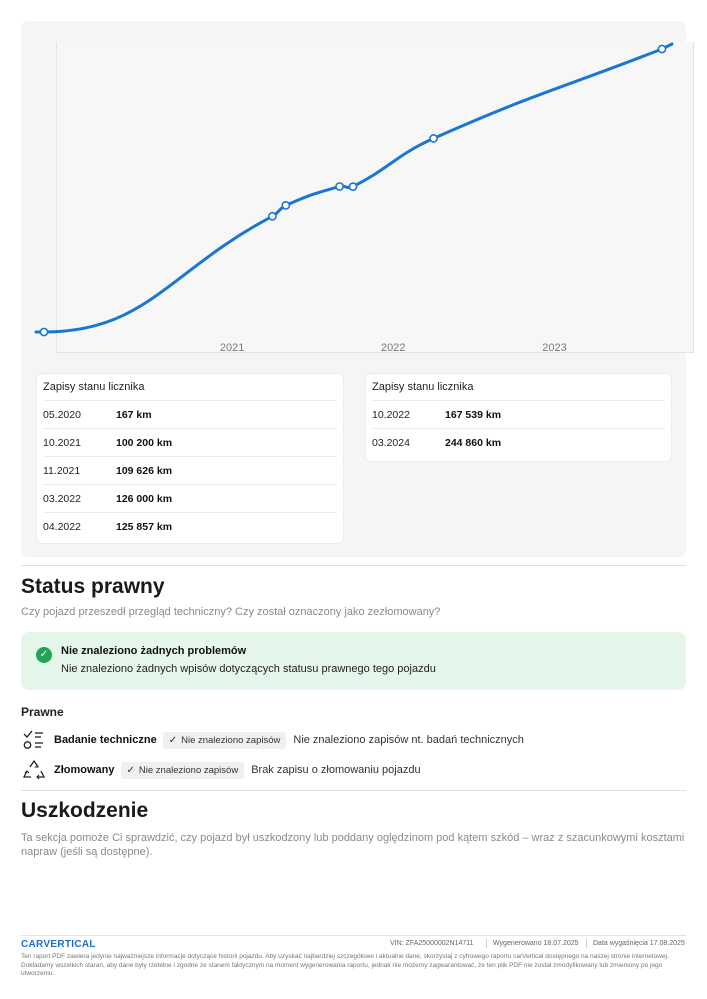  What do you see at coordinates (391, 442) in the screenshot?
I see `row-date: 03.2024` at bounding box center [391, 442].